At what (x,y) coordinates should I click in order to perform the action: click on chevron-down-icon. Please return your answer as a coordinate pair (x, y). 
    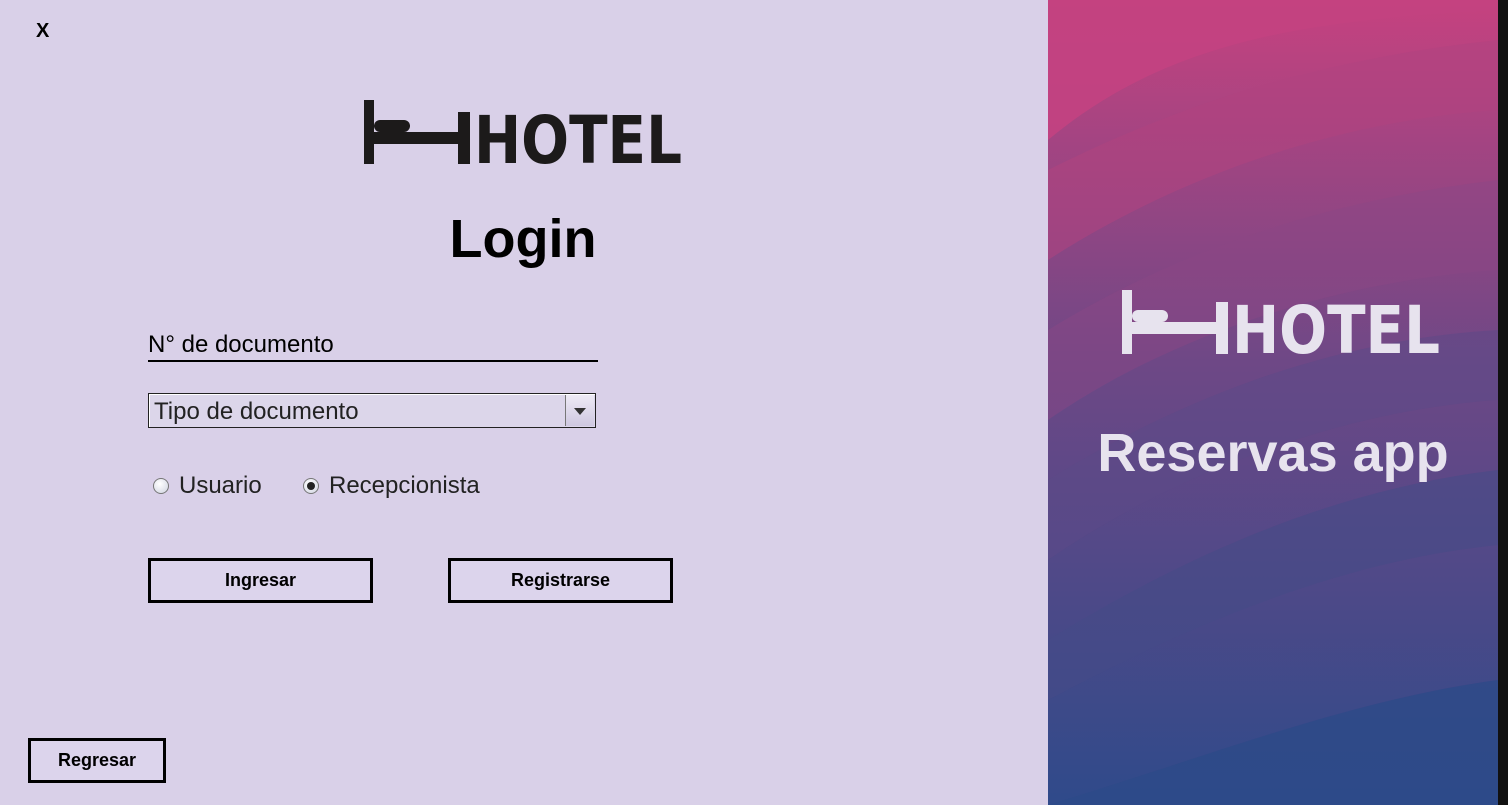
    Looking at the image, I should click on (579, 410).